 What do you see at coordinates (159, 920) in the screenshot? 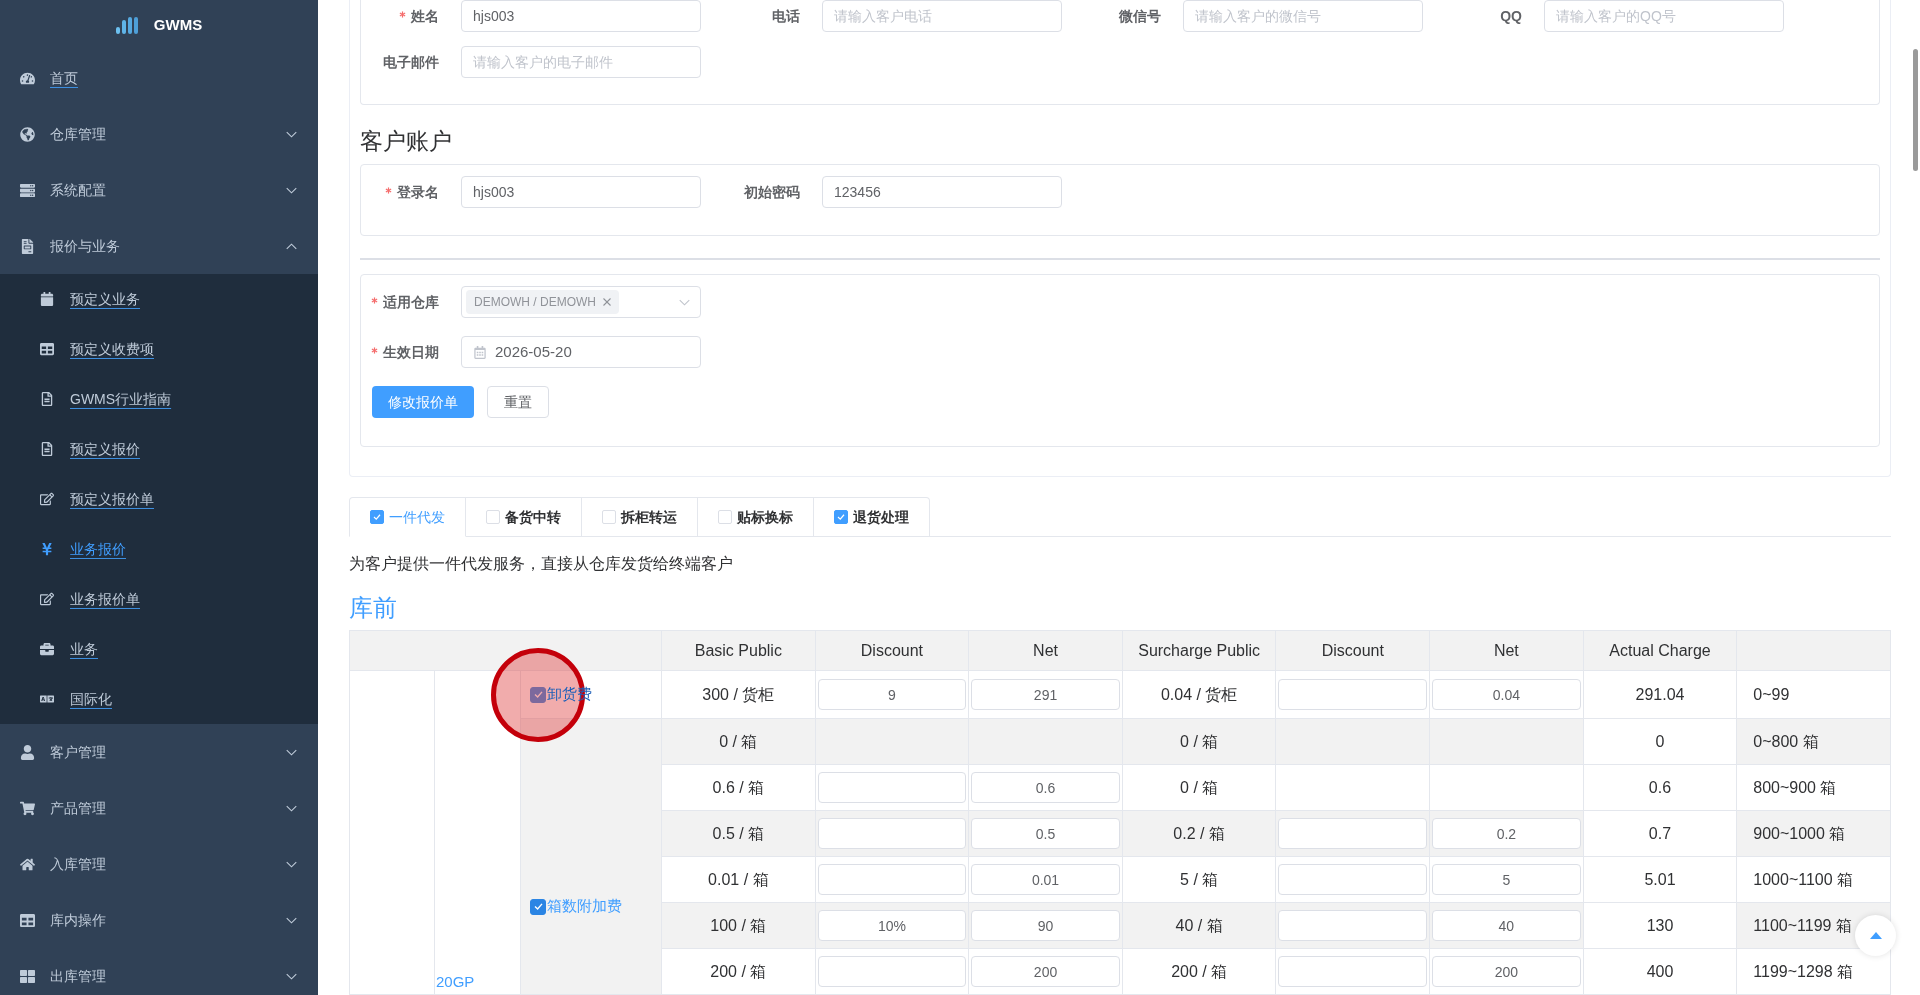
I see `sidebar-menu-item: 库内操作` at bounding box center [159, 920].